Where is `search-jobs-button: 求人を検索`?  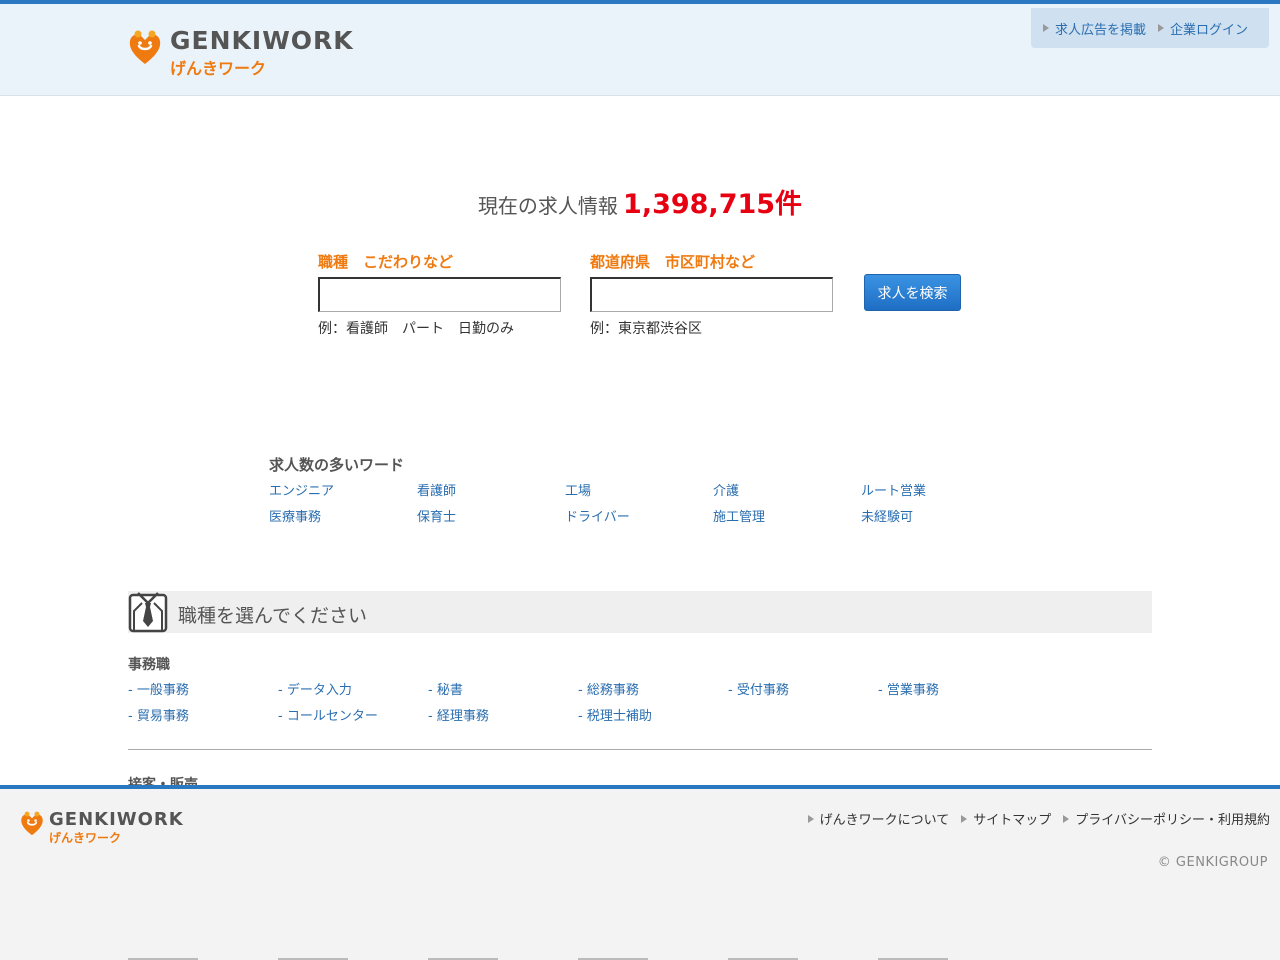
search-jobs-button: 求人を検索 is located at coordinates (912, 292).